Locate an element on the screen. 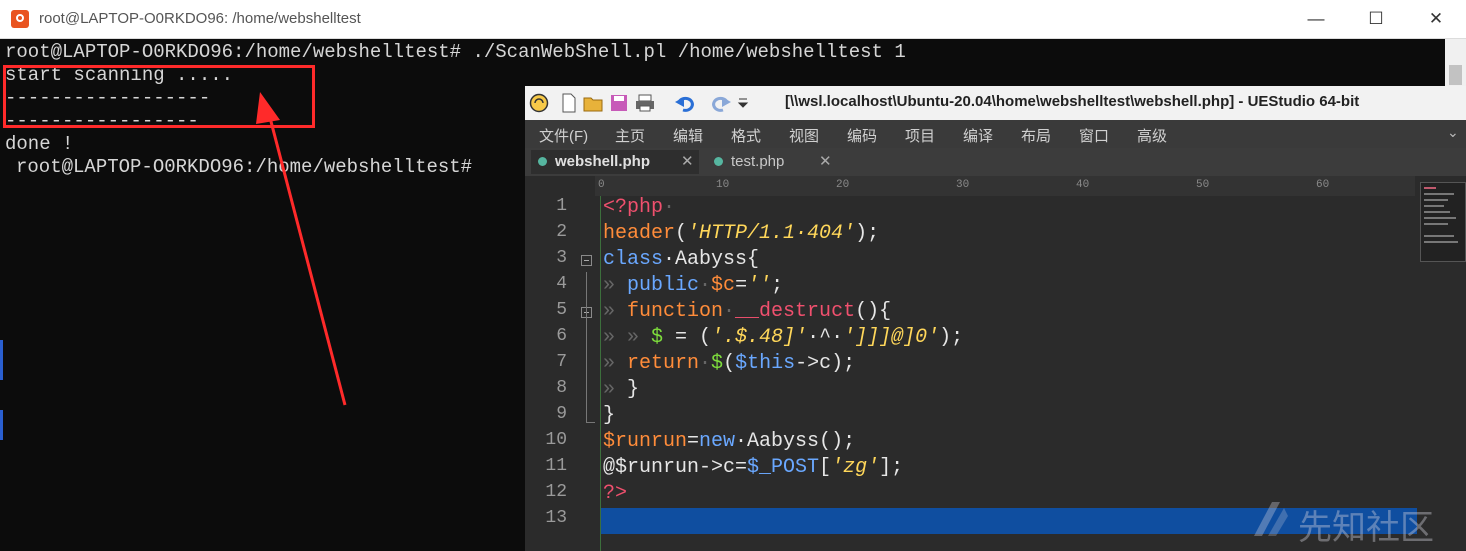 Image resolution: width=1466 pixels, height=551 pixels. ubuntu-app-icon is located at coordinates (20, 19).